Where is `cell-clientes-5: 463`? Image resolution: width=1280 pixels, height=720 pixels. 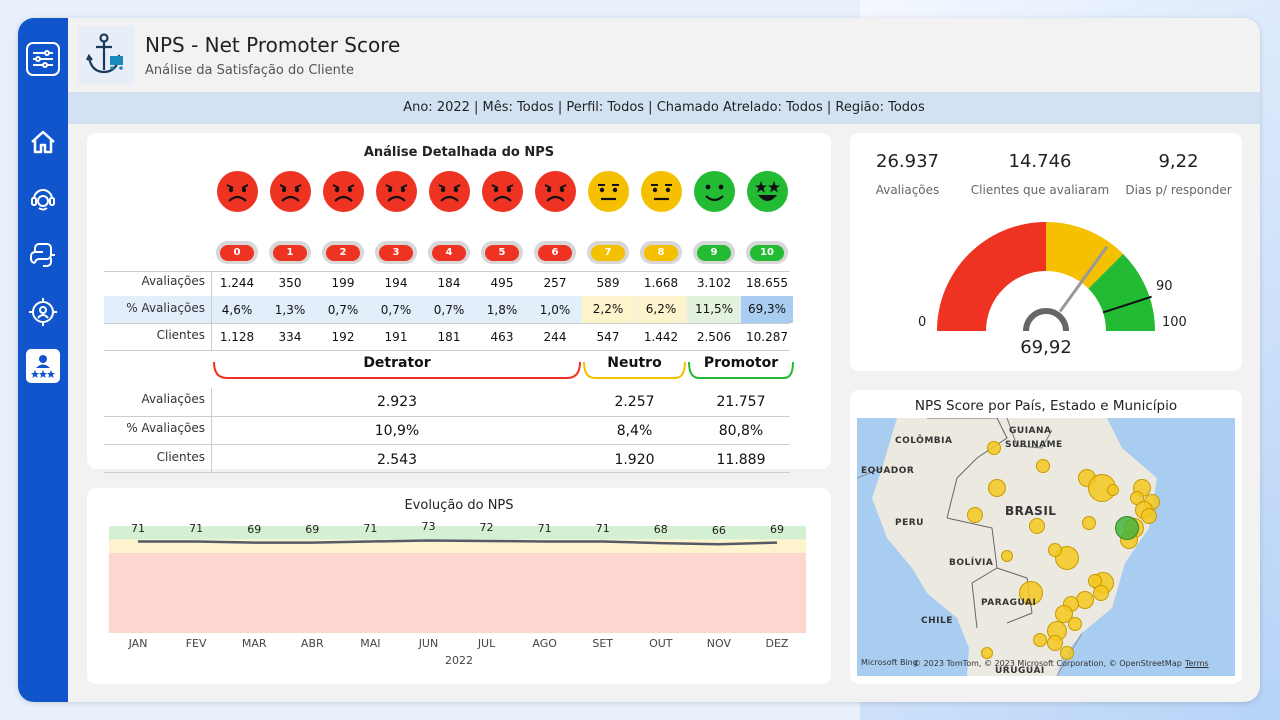
cell-clientes-5: 463 is located at coordinates (502, 337).